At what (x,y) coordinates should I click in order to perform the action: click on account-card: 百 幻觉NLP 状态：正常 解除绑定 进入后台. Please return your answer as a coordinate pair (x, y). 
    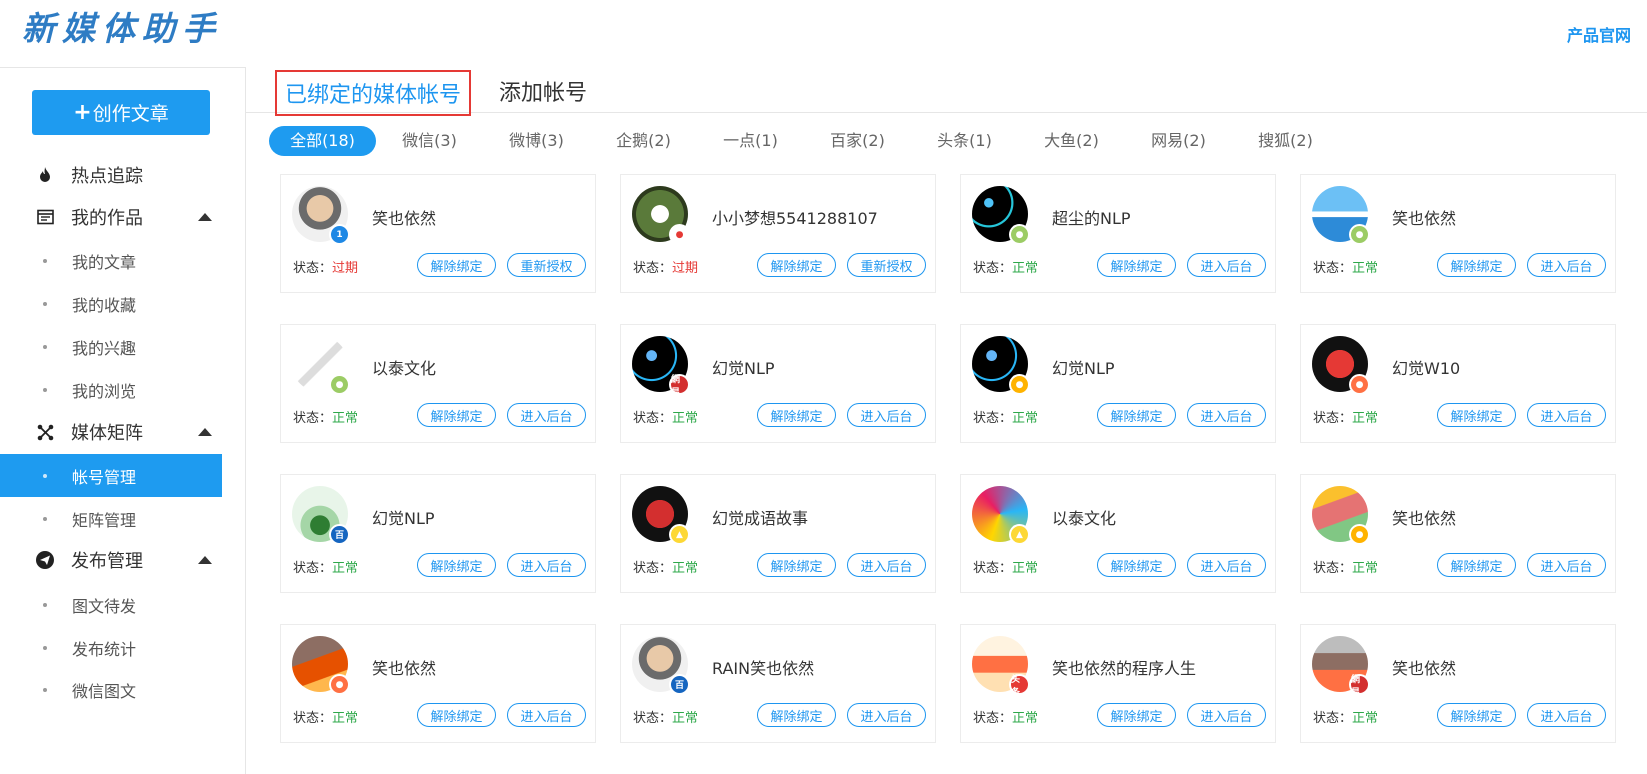
    Looking at the image, I should click on (438, 533).